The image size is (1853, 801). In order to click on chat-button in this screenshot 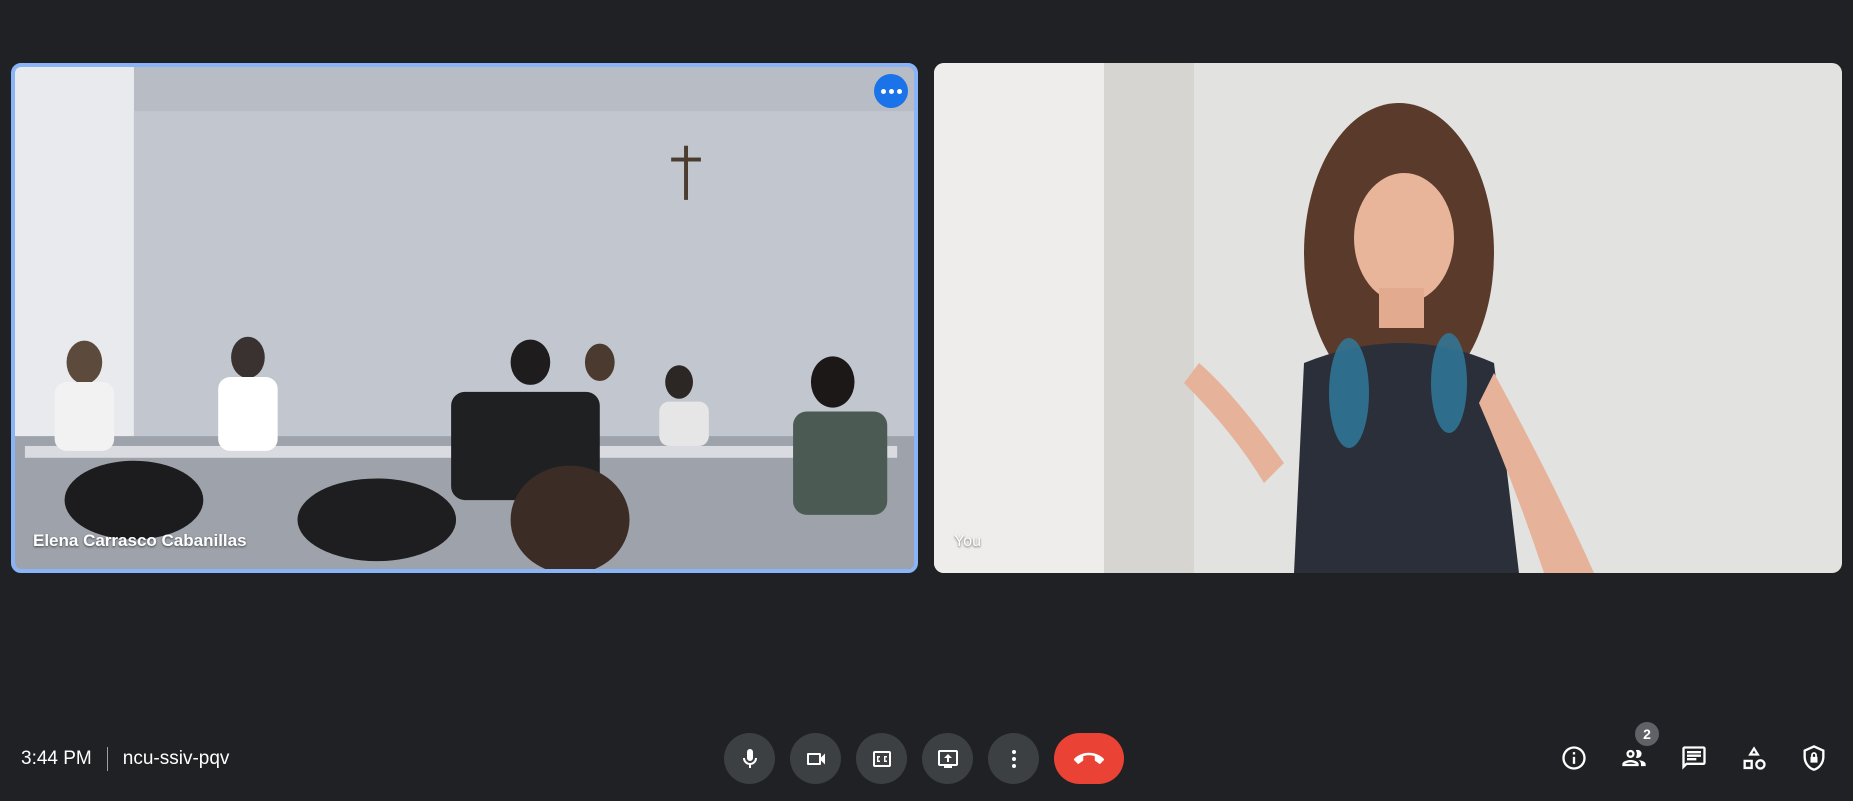, I will do `click(1694, 758)`.